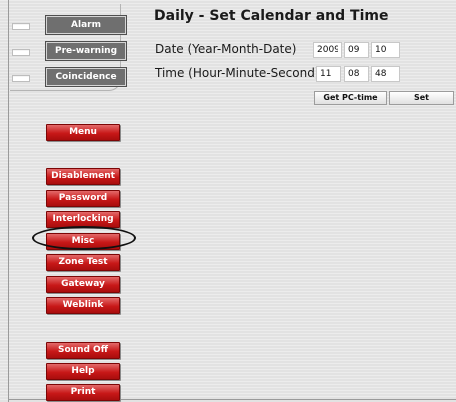 The image size is (456, 402). I want to click on get-pc-time-button: Get PC-time, so click(350, 98).